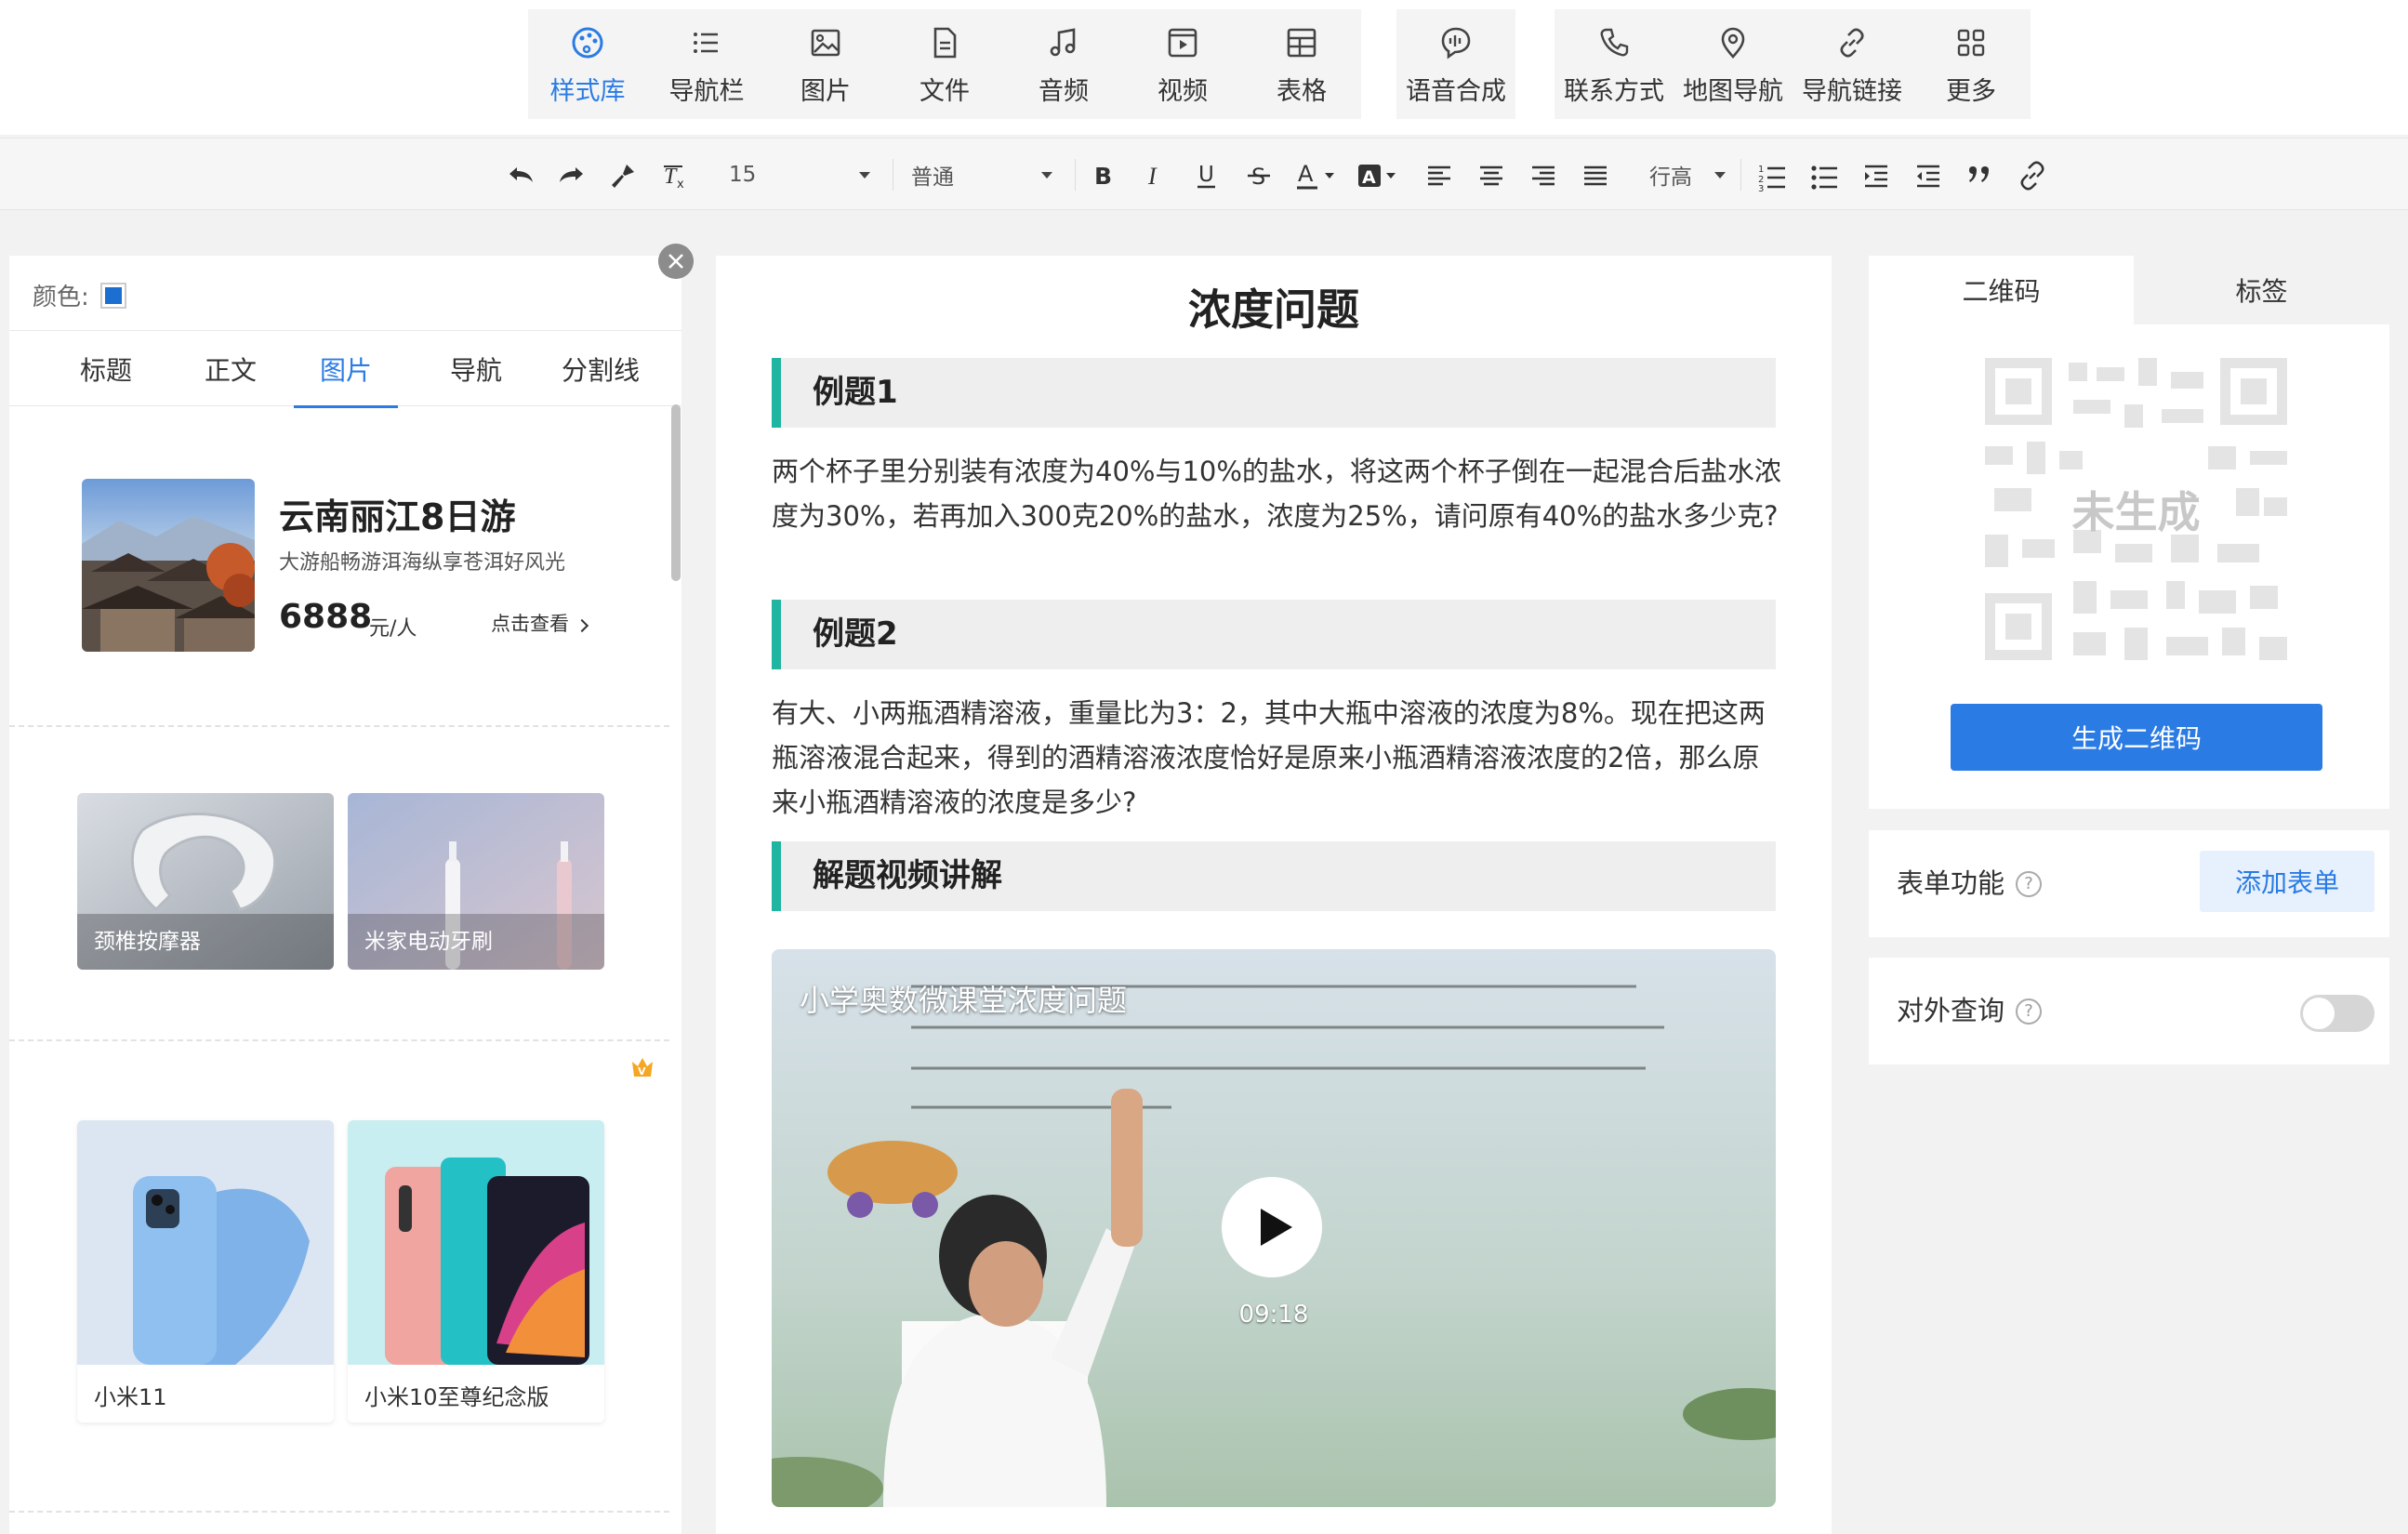 The height and width of the screenshot is (1534, 2408). Describe the element at coordinates (1102, 175) in the screenshot. I see `bold-icon: B` at that location.